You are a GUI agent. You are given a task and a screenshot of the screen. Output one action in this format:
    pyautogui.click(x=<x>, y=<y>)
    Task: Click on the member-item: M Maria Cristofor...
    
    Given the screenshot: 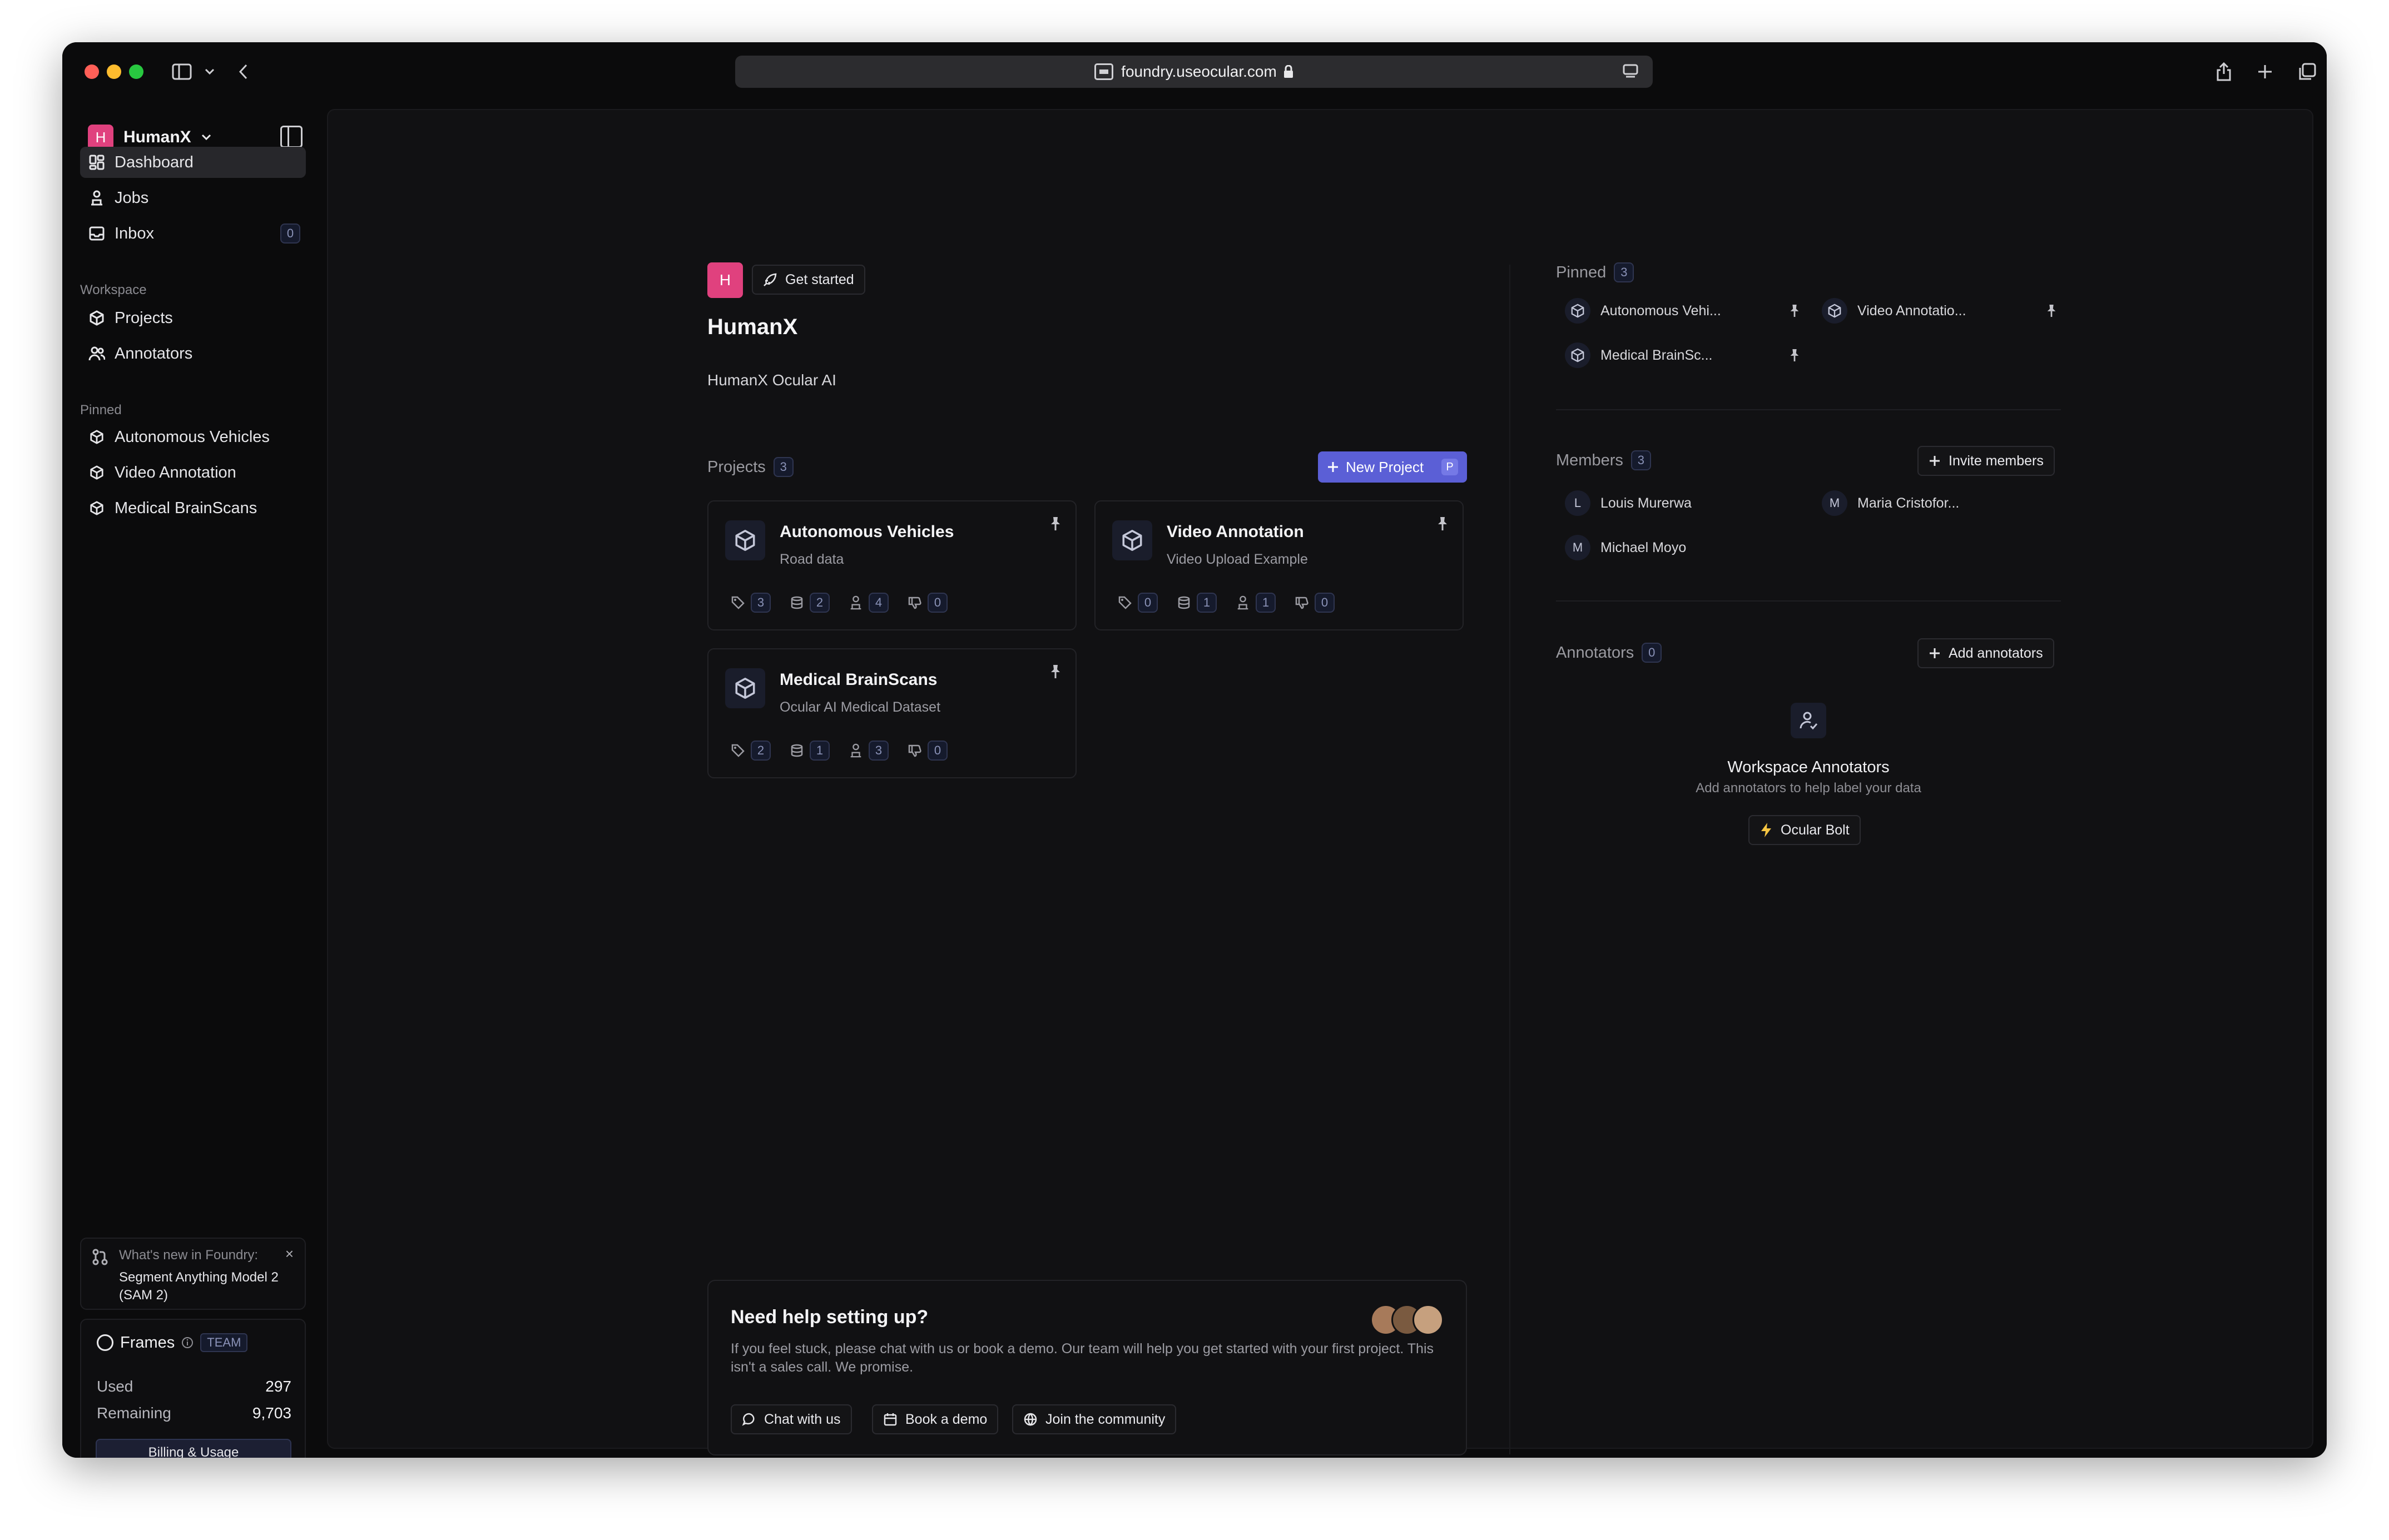 What is the action you would take?
    pyautogui.click(x=1891, y=503)
    